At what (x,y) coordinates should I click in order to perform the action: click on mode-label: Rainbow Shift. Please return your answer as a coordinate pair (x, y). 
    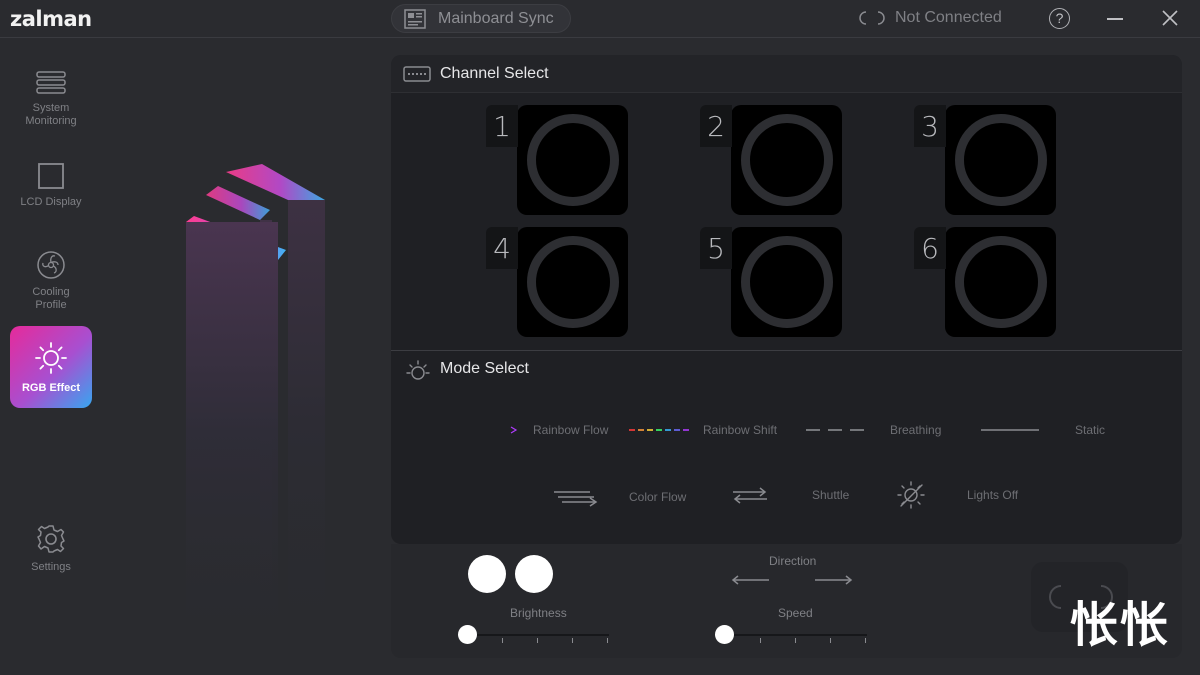
    Looking at the image, I should click on (740, 430).